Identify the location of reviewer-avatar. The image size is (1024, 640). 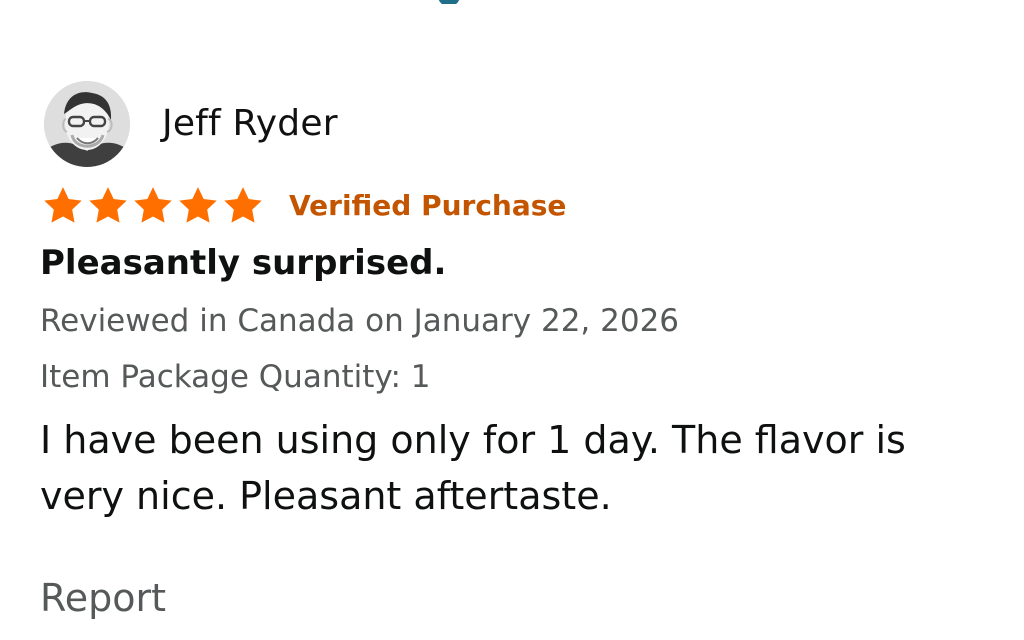
(87, 124).